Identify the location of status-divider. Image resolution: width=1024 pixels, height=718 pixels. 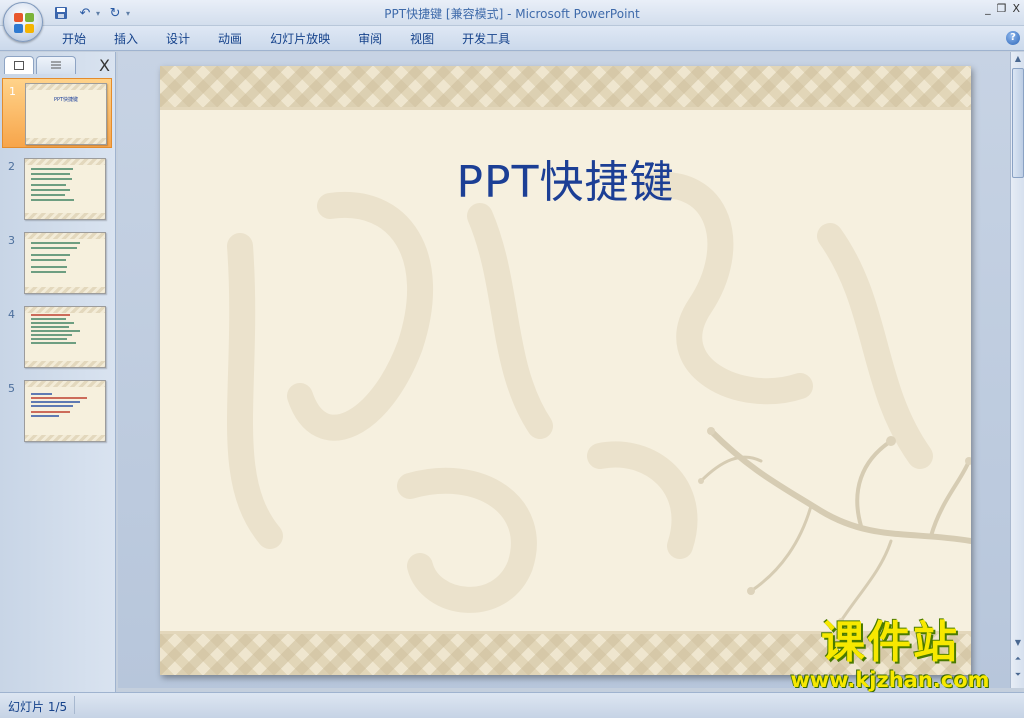
(74, 705).